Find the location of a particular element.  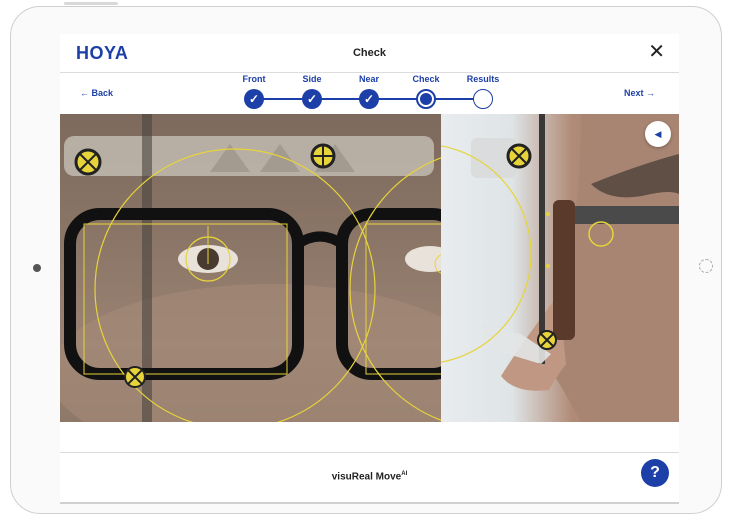

step-label-side: Side is located at coordinates (312, 79).